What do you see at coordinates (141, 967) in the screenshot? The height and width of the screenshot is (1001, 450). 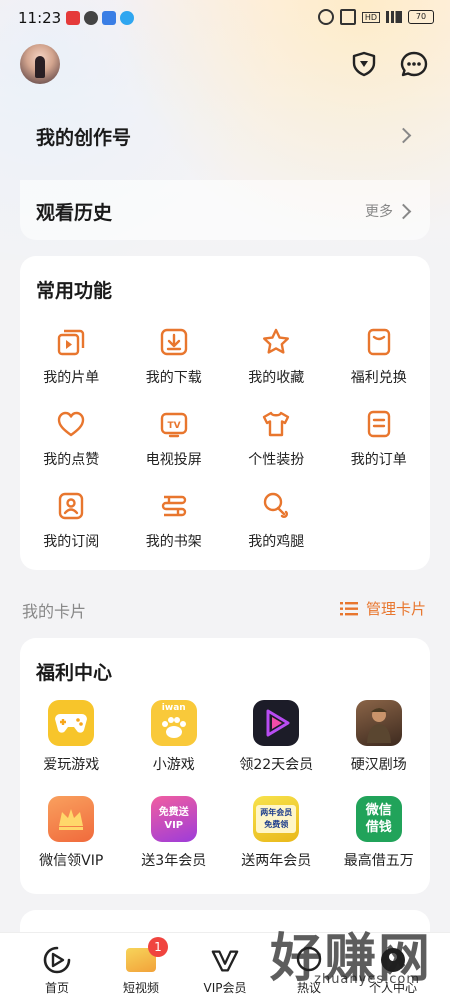 I see `nav-short-video: 1 短视频` at bounding box center [141, 967].